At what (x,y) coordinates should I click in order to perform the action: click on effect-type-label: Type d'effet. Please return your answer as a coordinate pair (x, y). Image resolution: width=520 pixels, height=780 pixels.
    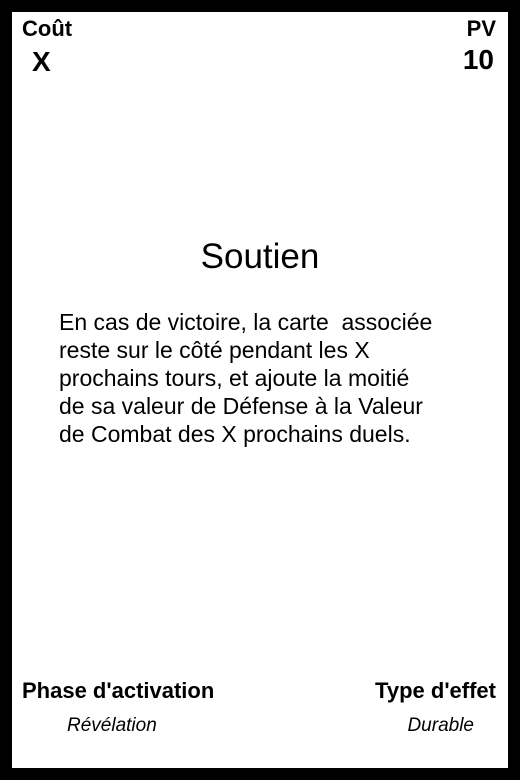
    Looking at the image, I should click on (435, 690).